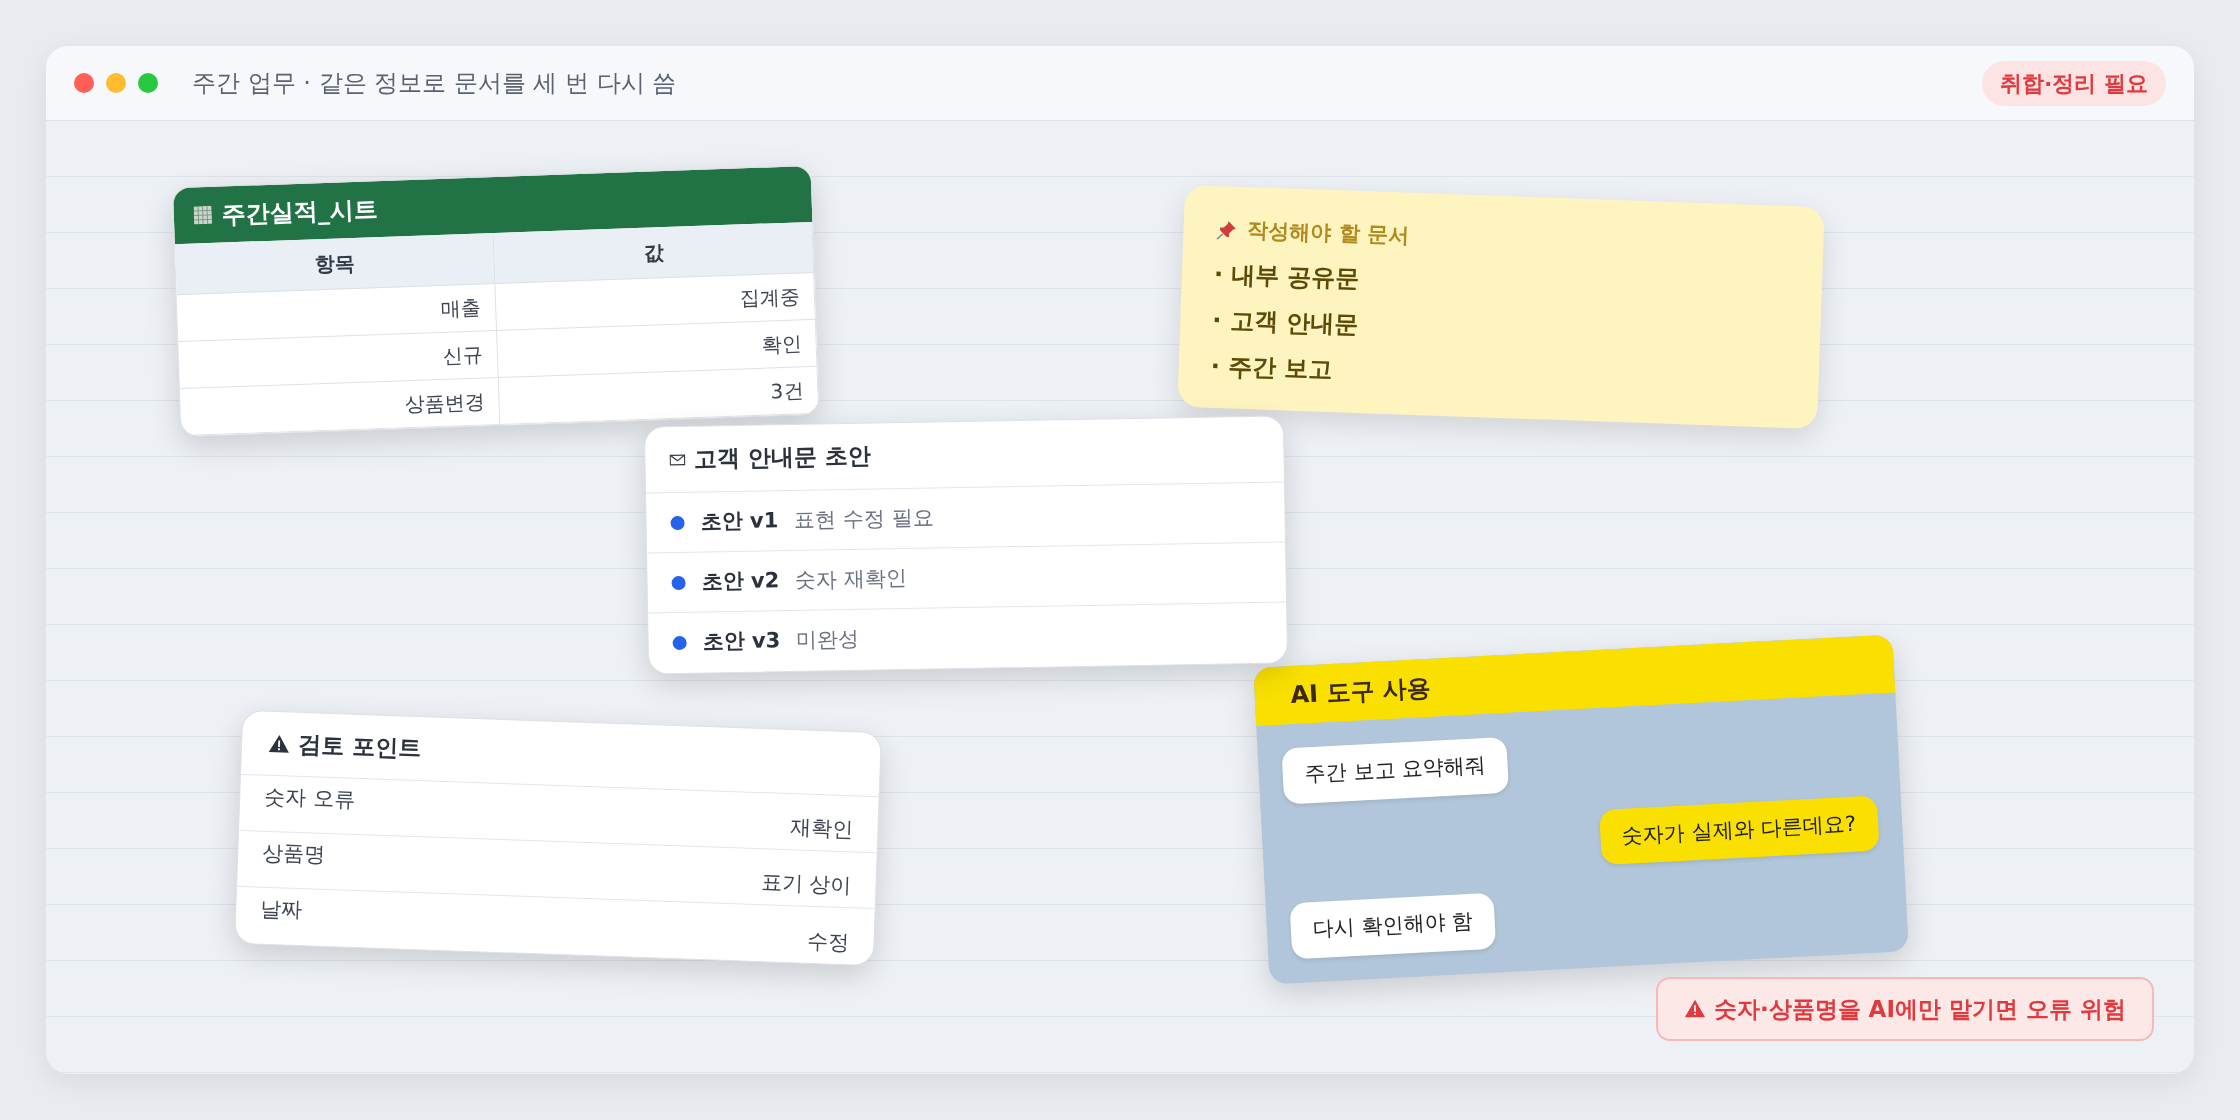 Image resolution: width=2240 pixels, height=1120 pixels. I want to click on status-badge: 취합·정리 필요, so click(2073, 83).